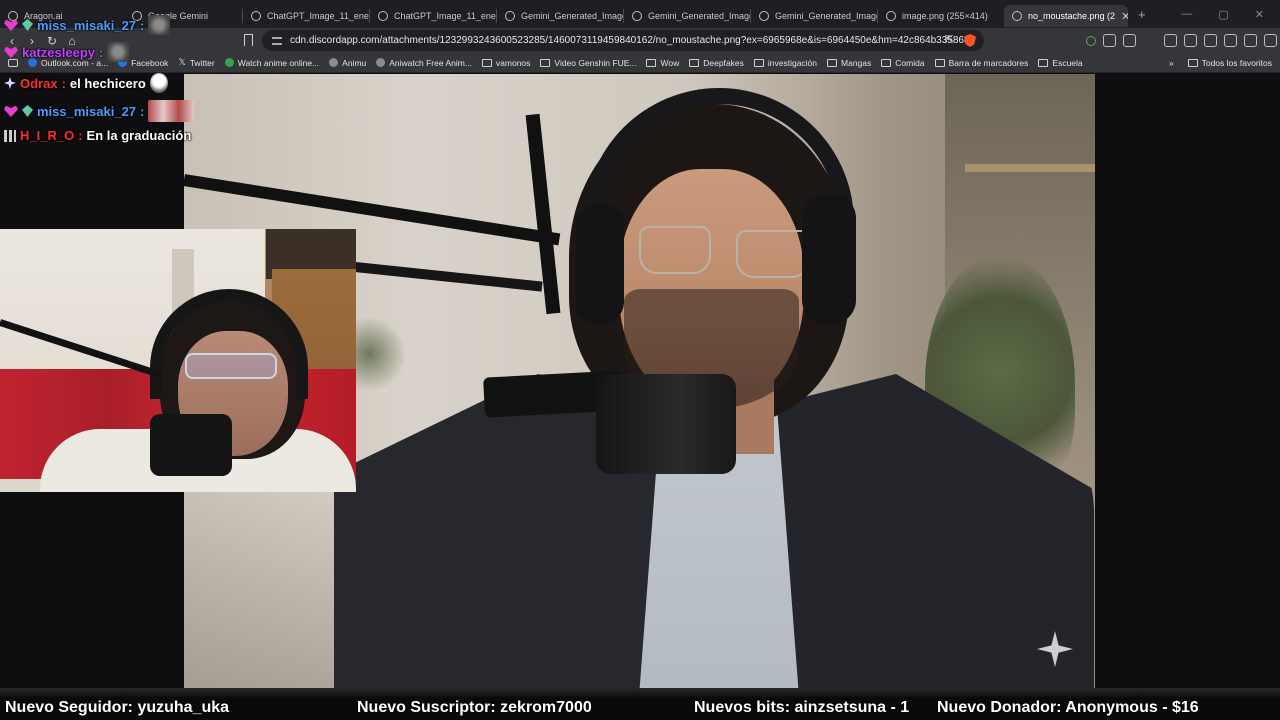  What do you see at coordinates (248, 40) in the screenshot?
I see `bookmark-icon` at bounding box center [248, 40].